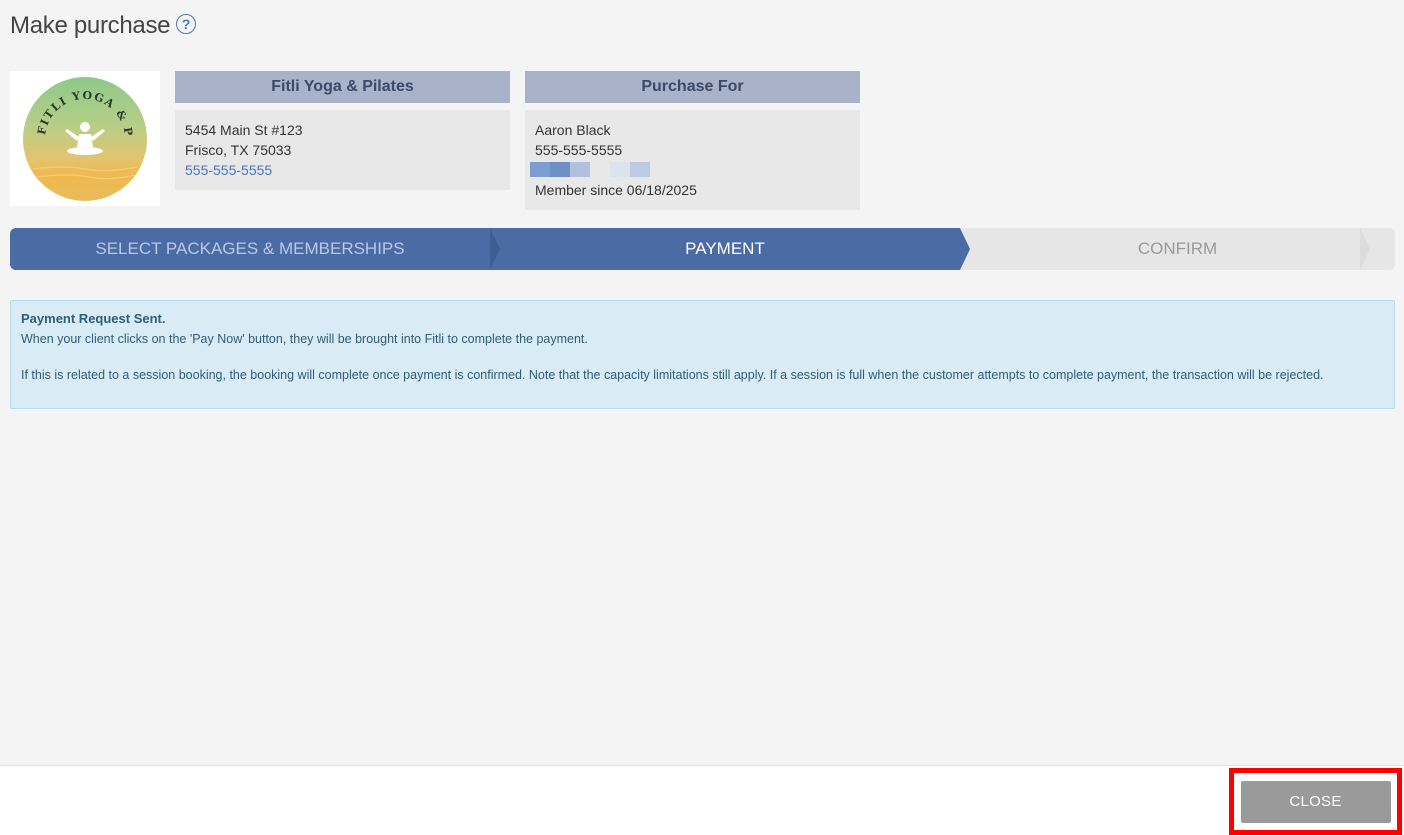 This screenshot has height=835, width=1404. I want to click on page-header: Make purchase ?, so click(103, 26).